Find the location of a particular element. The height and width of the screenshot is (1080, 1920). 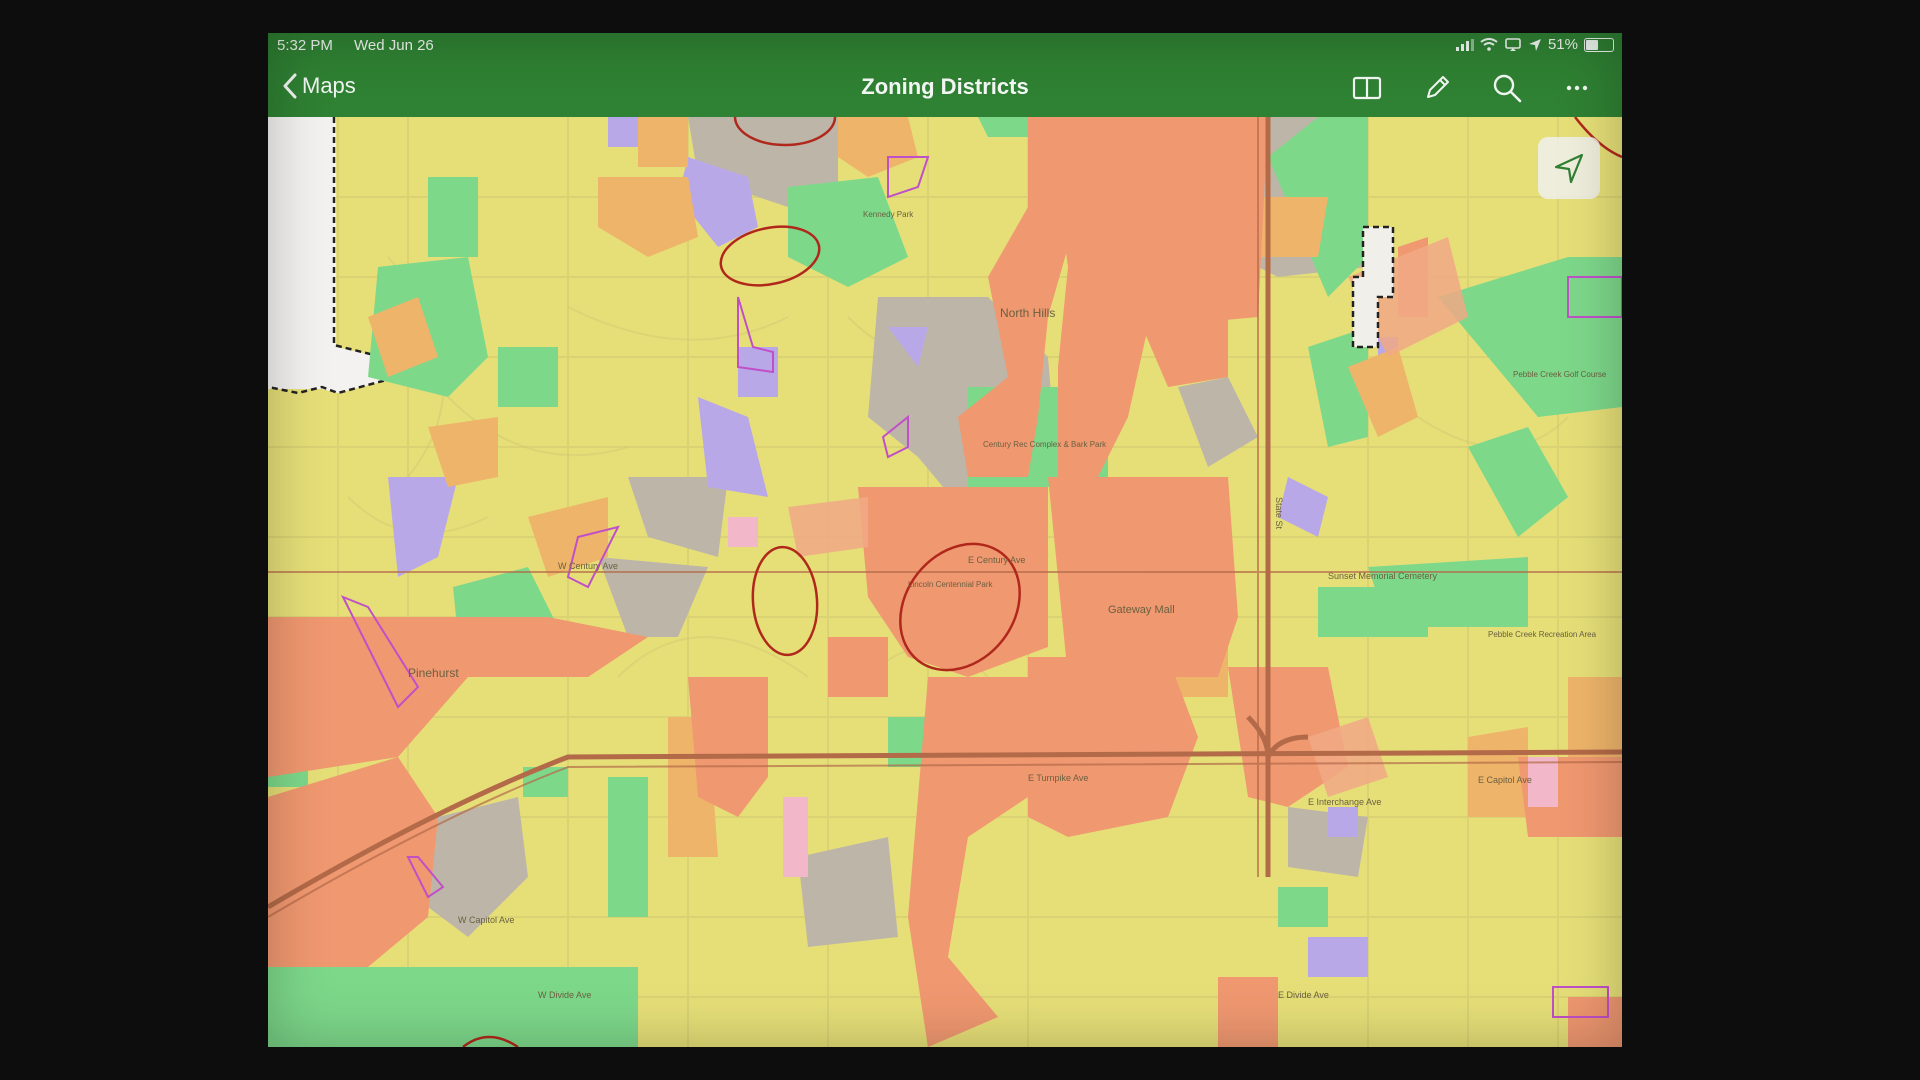

label-w-divide: W Divide Ave is located at coordinates (564, 995).